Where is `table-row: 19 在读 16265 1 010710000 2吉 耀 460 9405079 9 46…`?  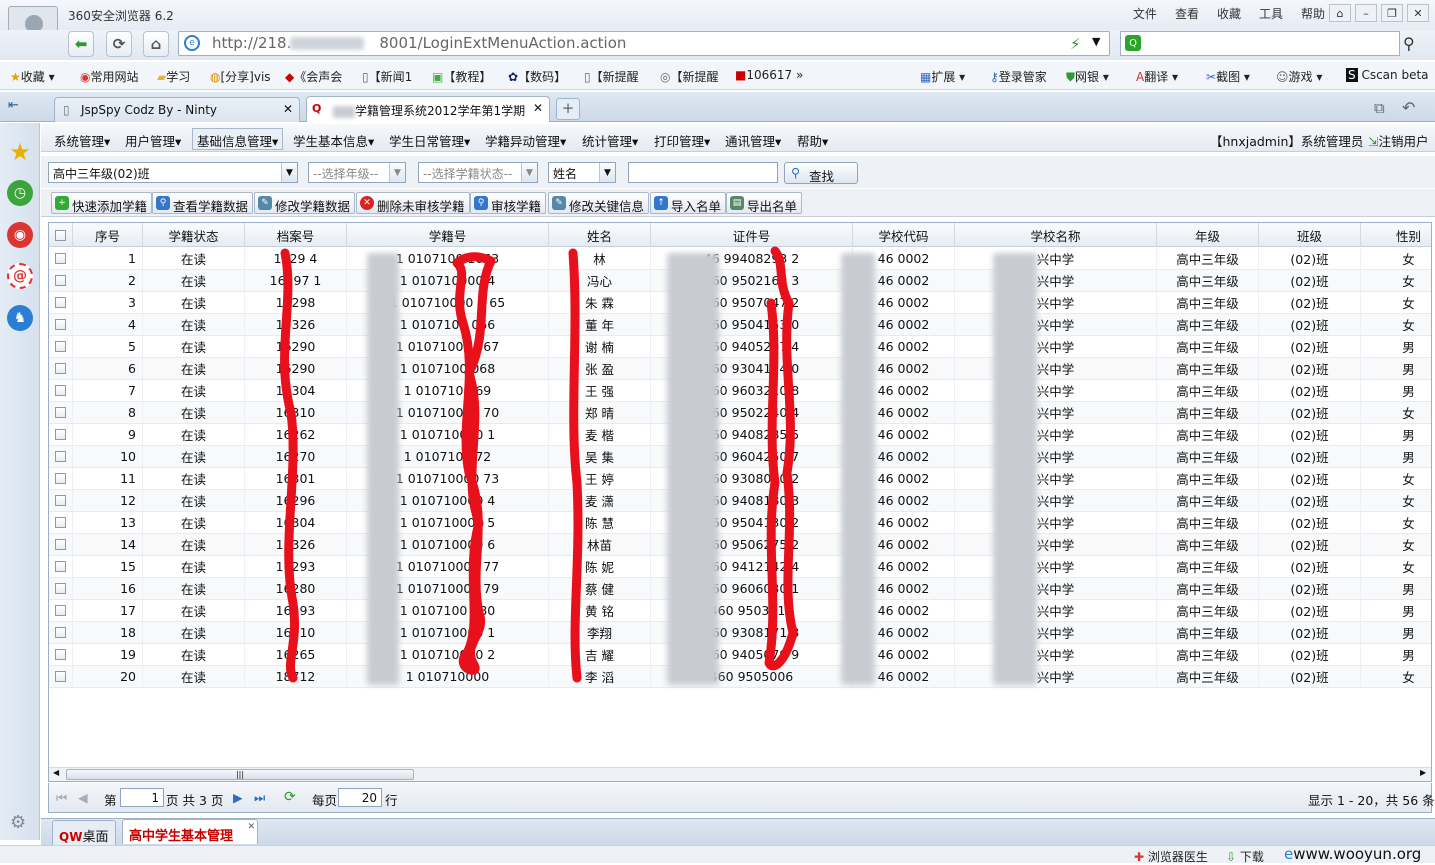
table-row: 19 在读 16265 1 010710000 2吉 耀 460 9405079 9 46… is located at coordinates (740, 655).